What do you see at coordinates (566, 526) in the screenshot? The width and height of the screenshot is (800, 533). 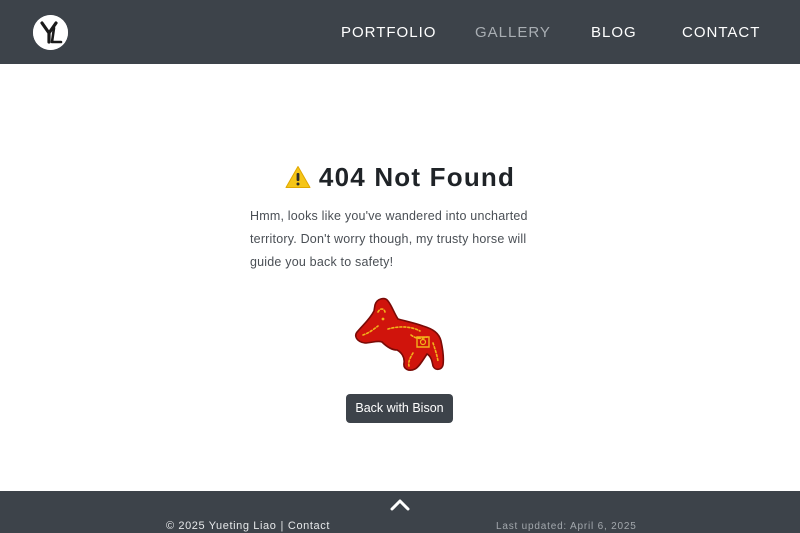 I see `last-updated: Last updated: April 6, 2025` at bounding box center [566, 526].